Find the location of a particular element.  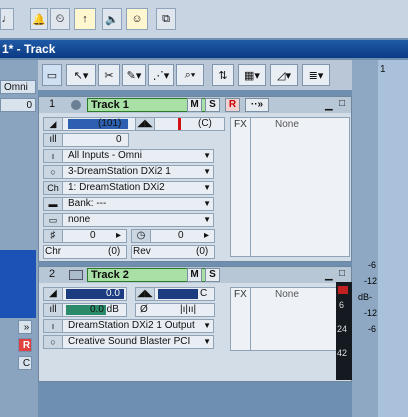

left-blue-panel is located at coordinates (18, 284).